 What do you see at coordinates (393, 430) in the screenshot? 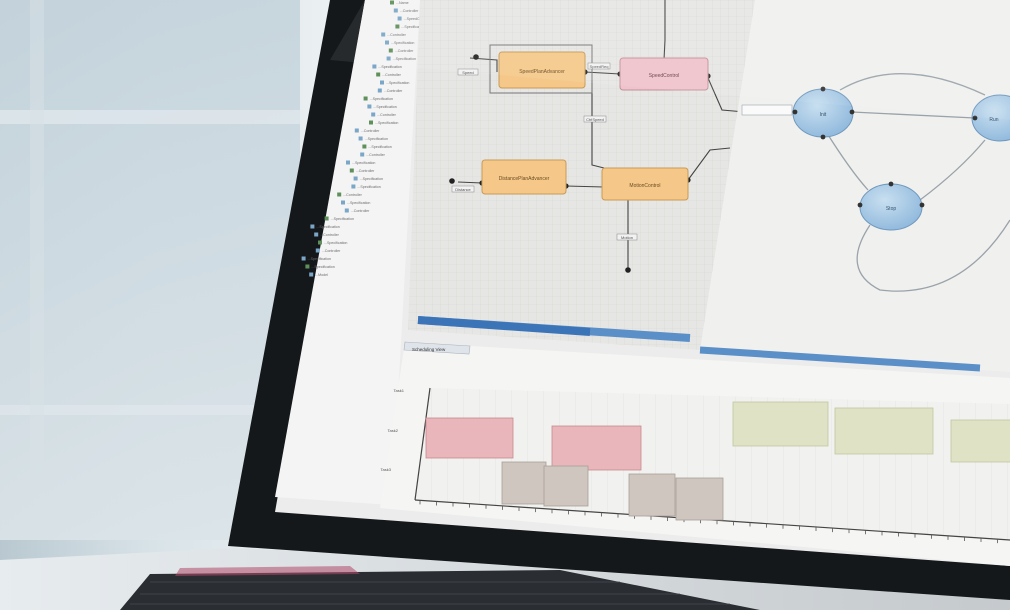
I see `row-label: Task2` at bounding box center [393, 430].